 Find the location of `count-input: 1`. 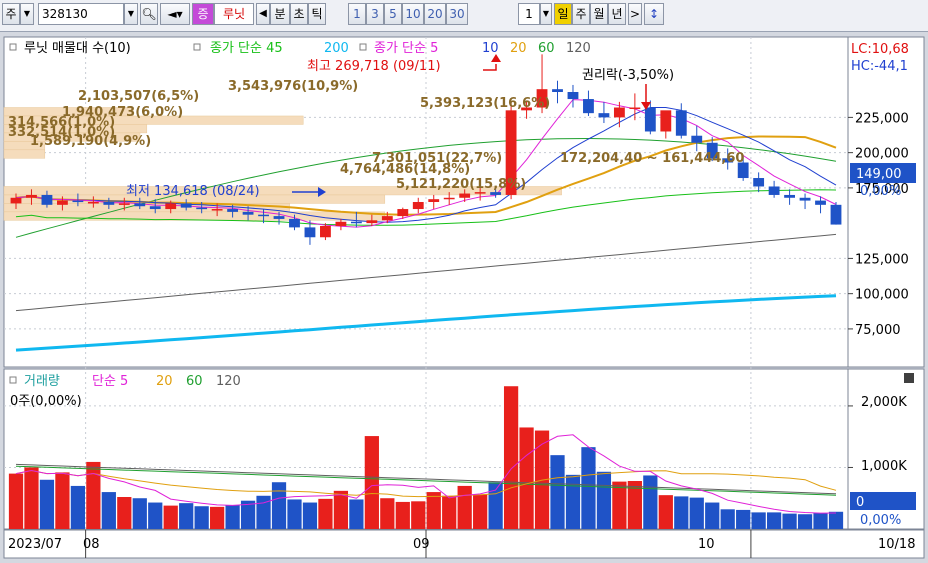

count-input: 1 is located at coordinates (529, 14).